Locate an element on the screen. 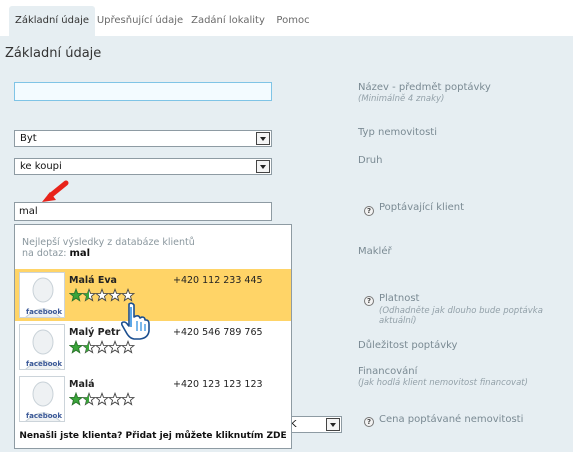 This screenshot has width=573, height=452. tab-help: Pomoc is located at coordinates (293, 21).